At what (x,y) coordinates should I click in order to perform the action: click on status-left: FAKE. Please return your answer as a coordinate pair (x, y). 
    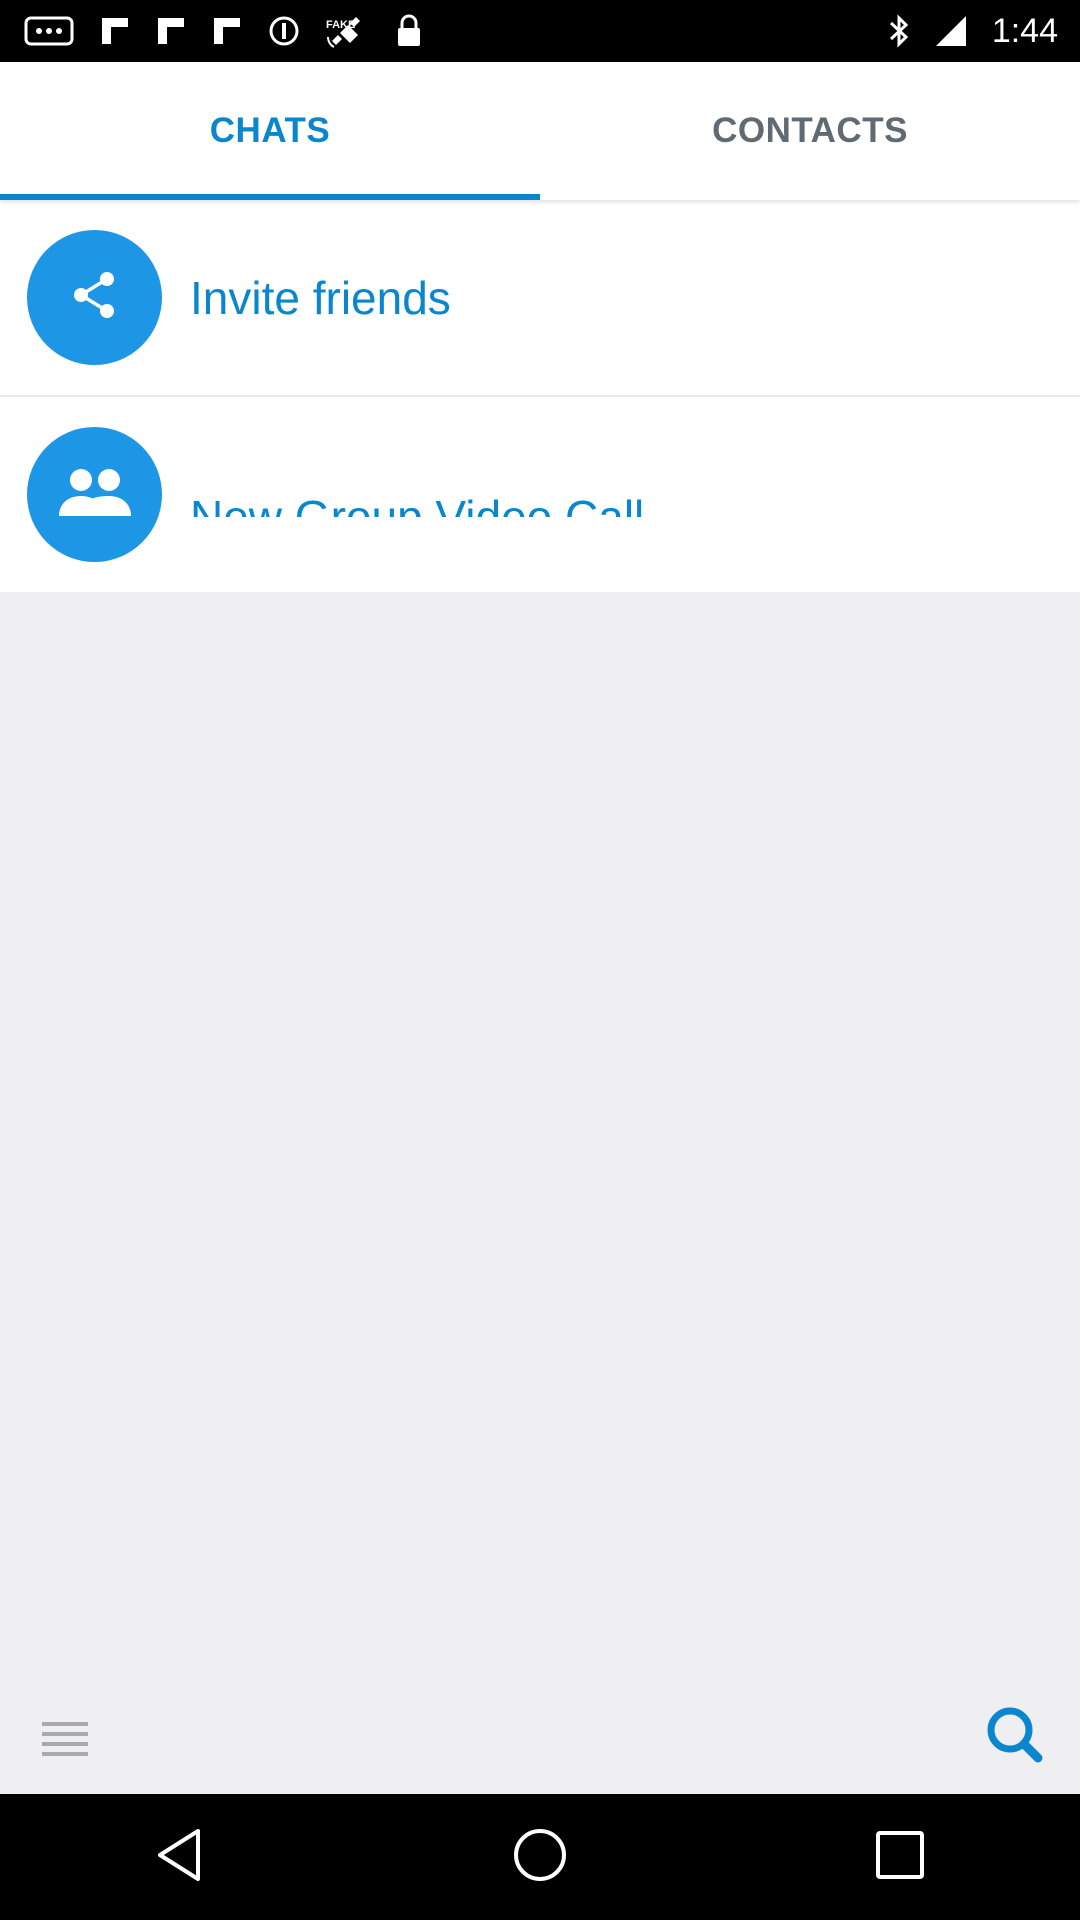
    Looking at the image, I should click on (223, 31).